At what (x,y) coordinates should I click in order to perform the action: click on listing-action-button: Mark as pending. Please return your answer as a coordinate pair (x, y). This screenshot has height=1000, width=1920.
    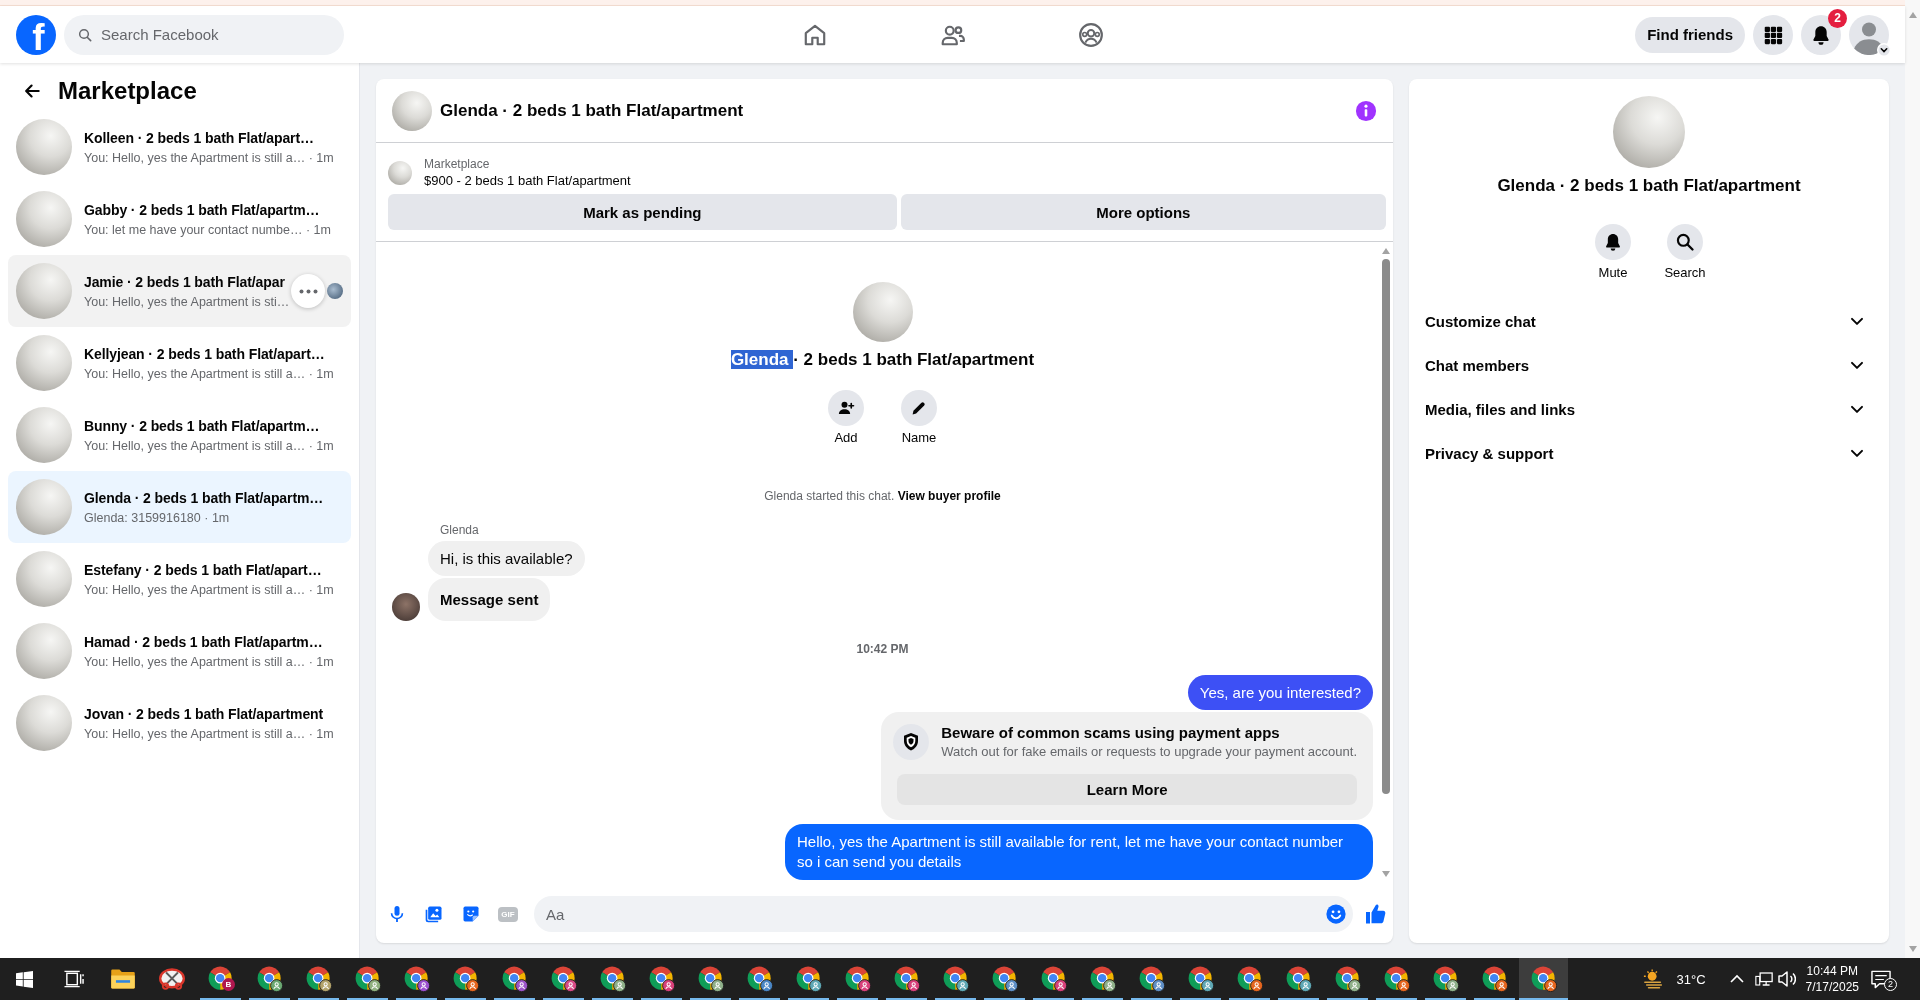
    Looking at the image, I should click on (642, 212).